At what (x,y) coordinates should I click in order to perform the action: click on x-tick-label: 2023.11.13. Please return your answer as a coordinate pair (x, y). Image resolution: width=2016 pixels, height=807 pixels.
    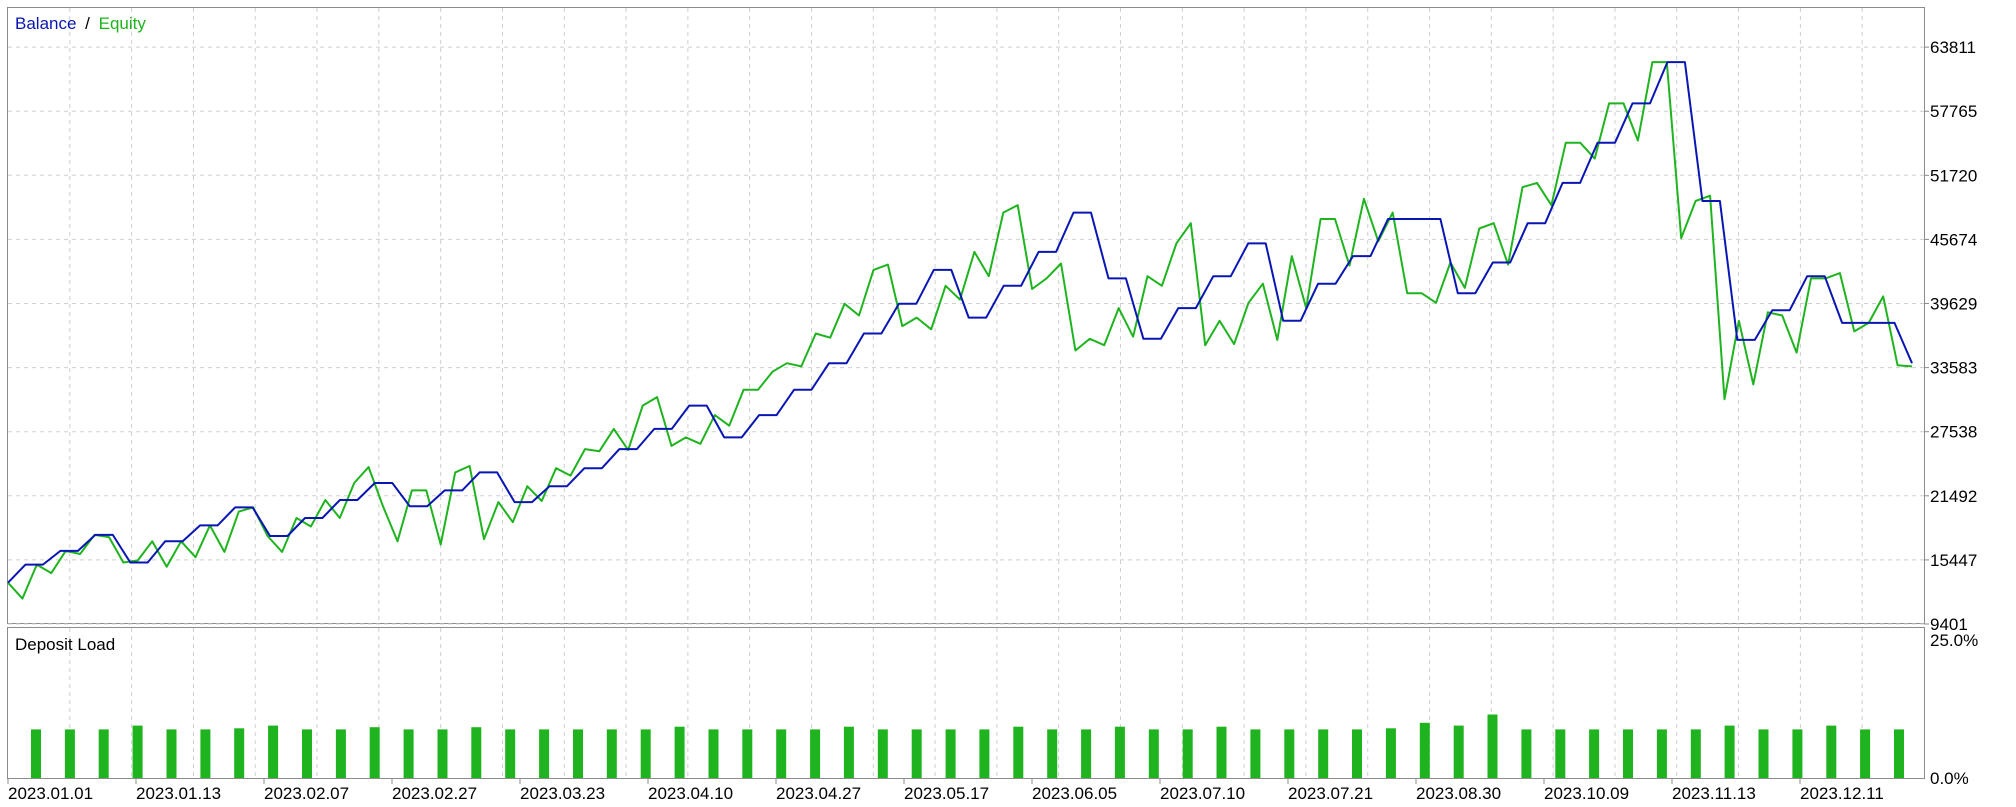
    Looking at the image, I should click on (1714, 793).